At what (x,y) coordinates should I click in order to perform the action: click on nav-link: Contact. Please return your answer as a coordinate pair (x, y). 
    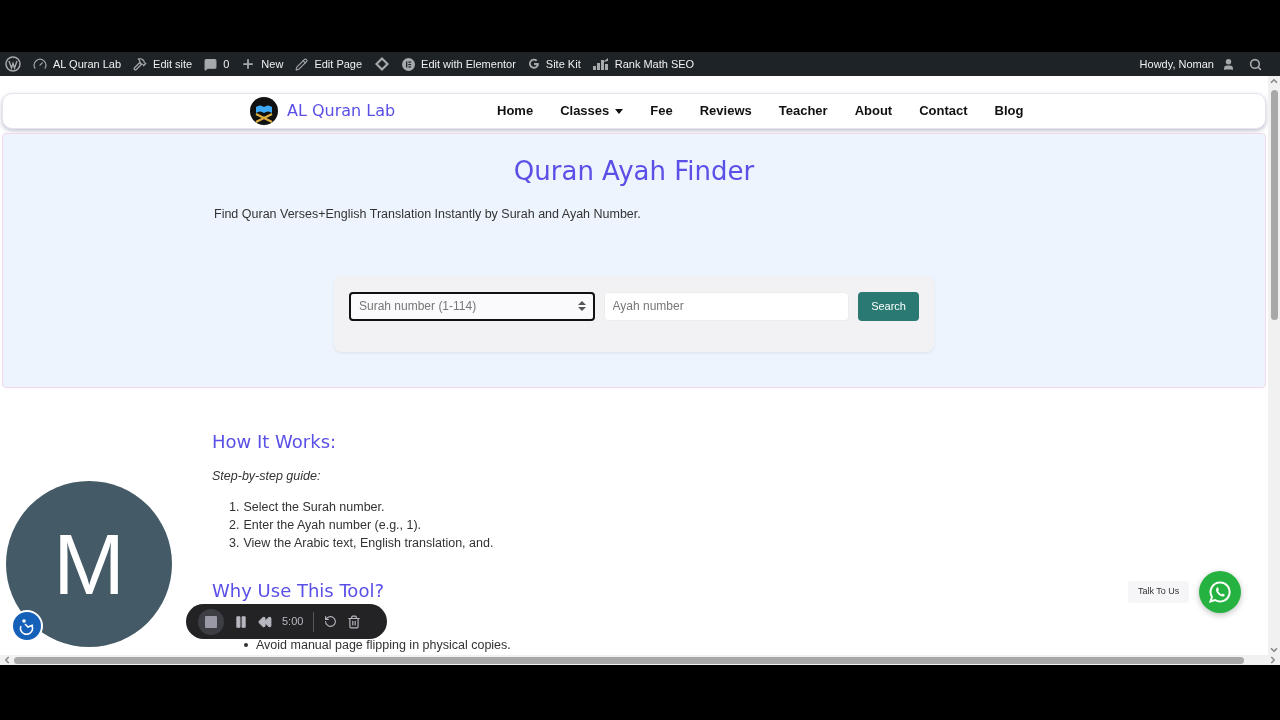
    Looking at the image, I should click on (943, 111).